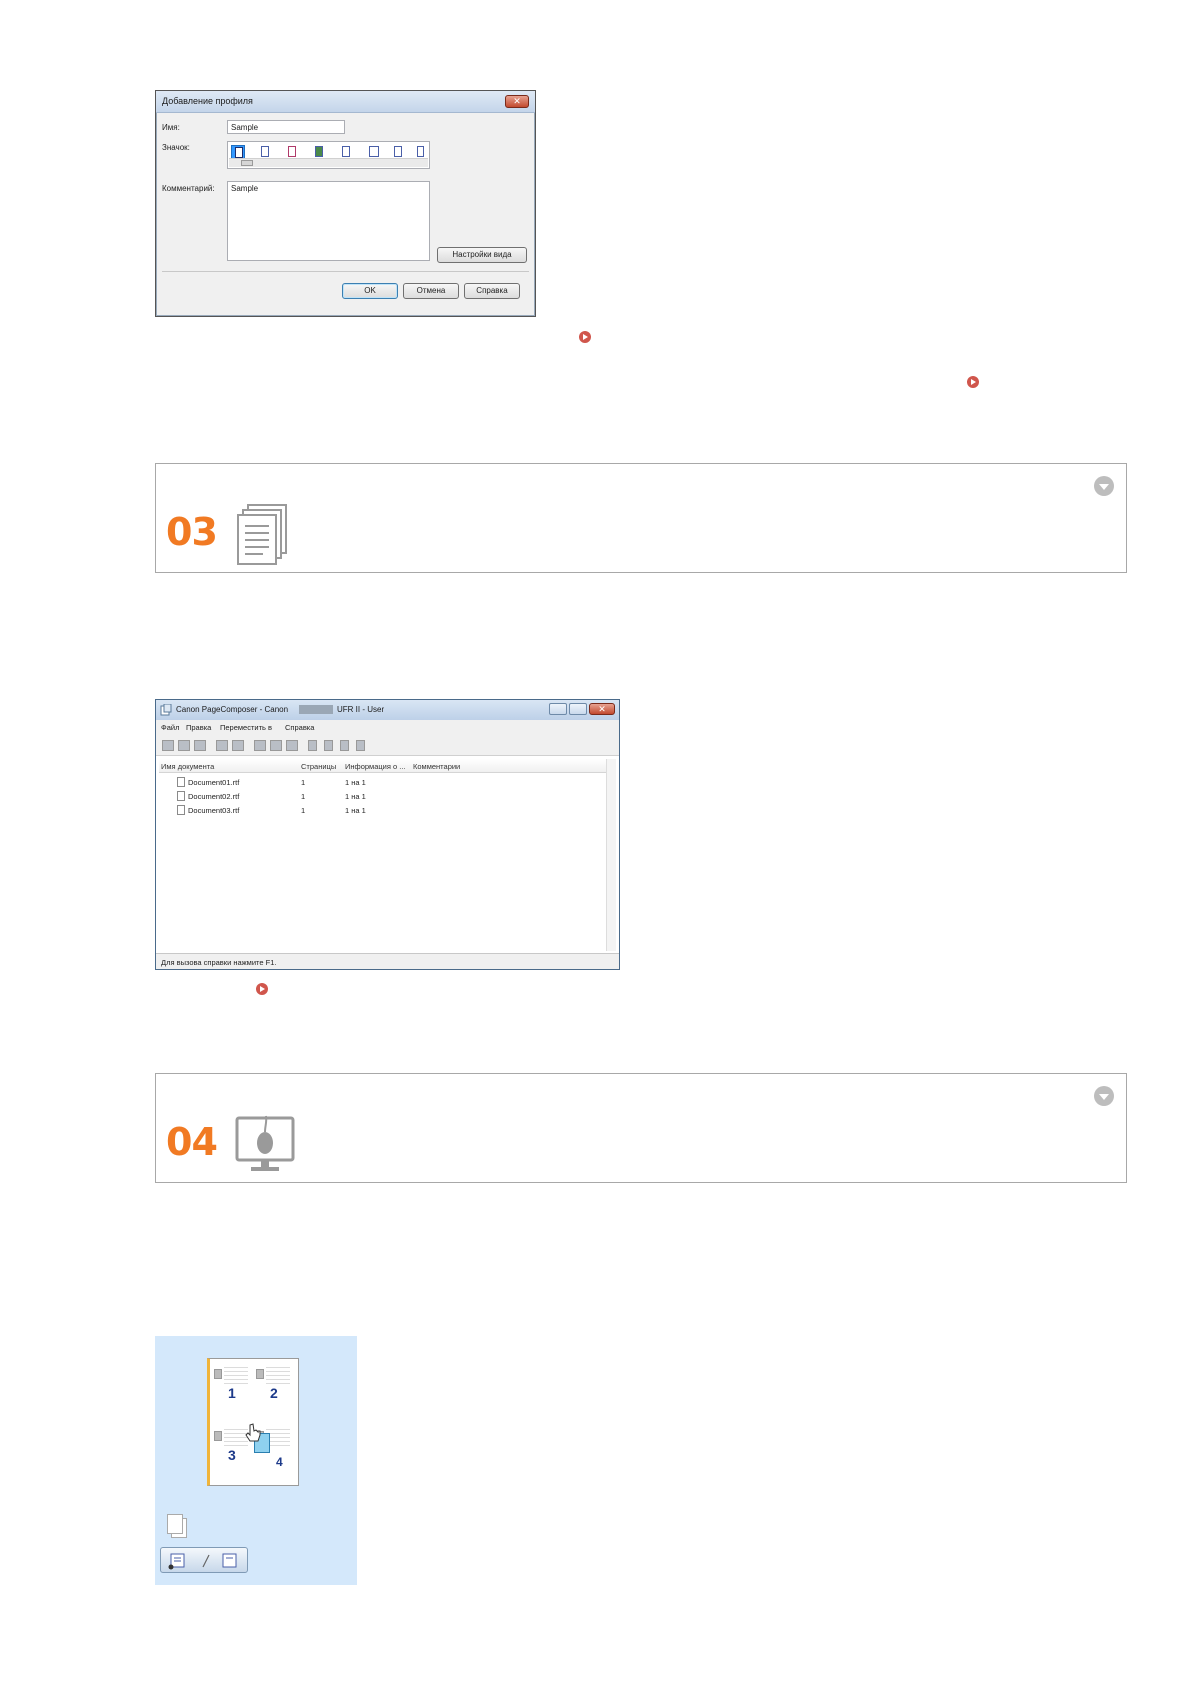 The width and height of the screenshot is (1191, 1684). I want to click on doc-name: Document02.rtf, so click(214, 796).